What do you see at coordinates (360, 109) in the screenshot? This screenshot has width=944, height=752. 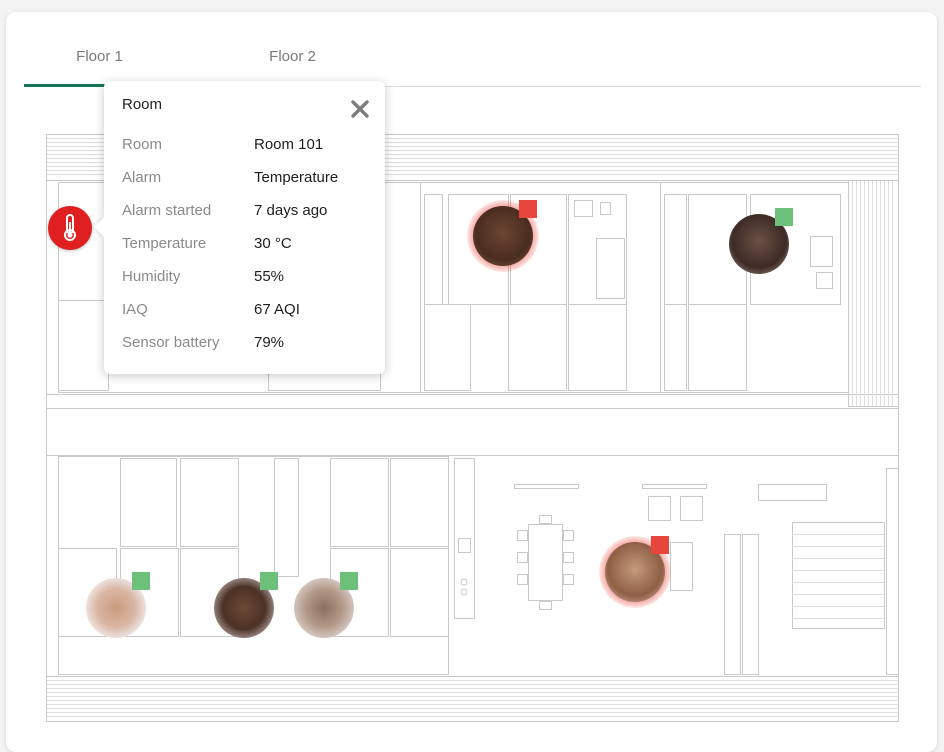 I see `close-icon` at bounding box center [360, 109].